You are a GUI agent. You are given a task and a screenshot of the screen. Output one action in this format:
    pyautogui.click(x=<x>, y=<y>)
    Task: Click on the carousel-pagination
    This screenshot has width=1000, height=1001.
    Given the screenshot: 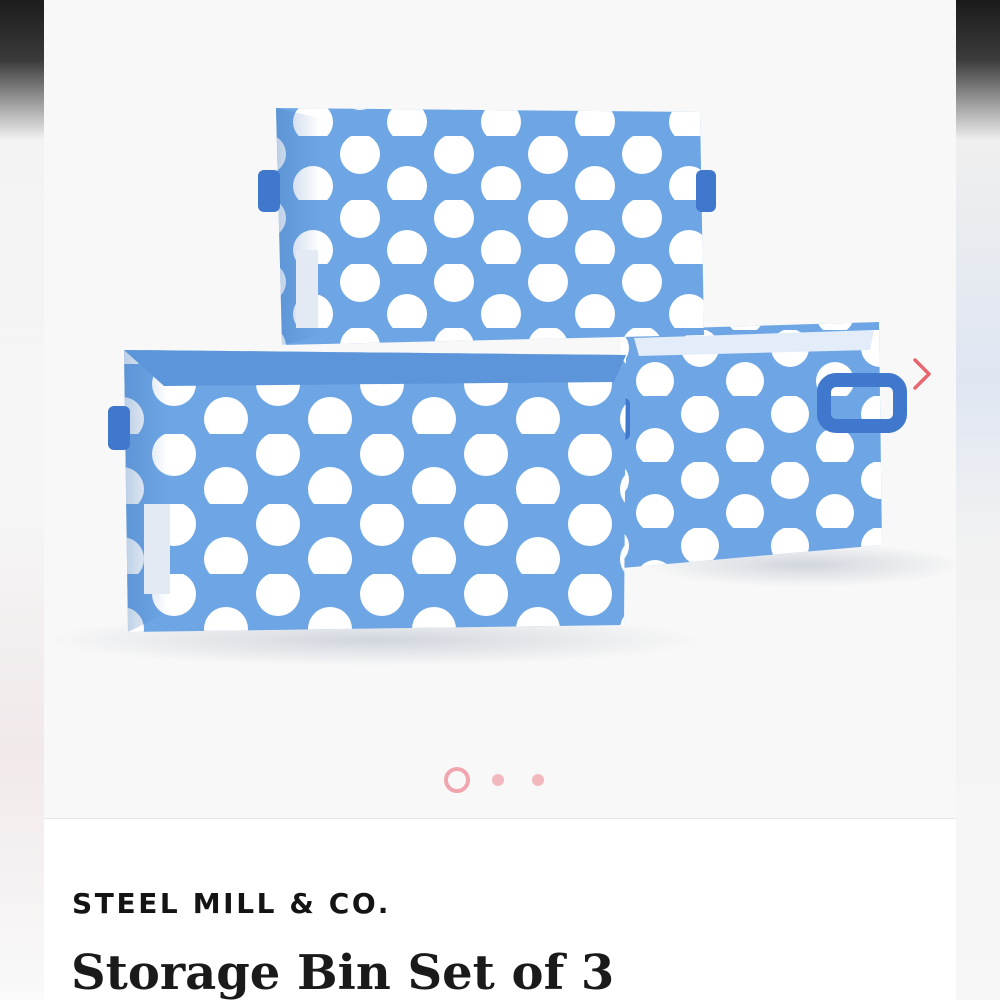 What is the action you would take?
    pyautogui.click(x=504, y=780)
    